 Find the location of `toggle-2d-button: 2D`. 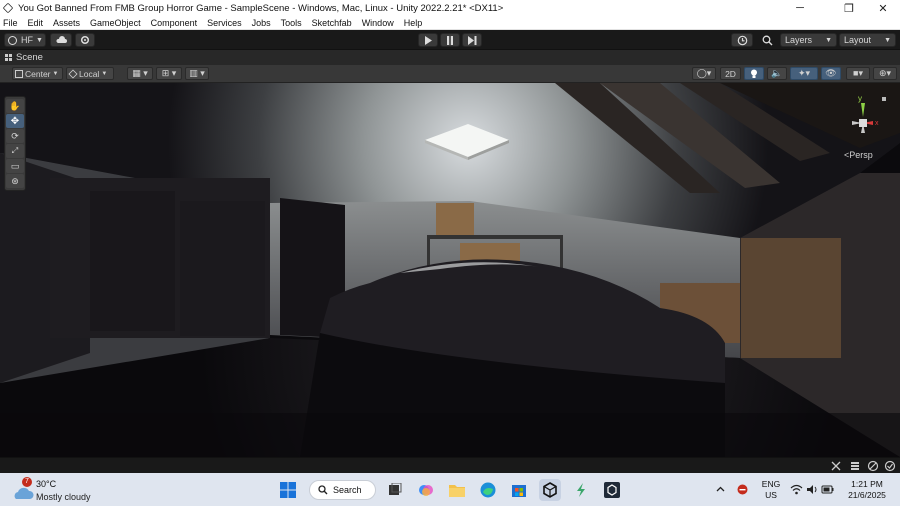

toggle-2d-button: 2D is located at coordinates (730, 73).